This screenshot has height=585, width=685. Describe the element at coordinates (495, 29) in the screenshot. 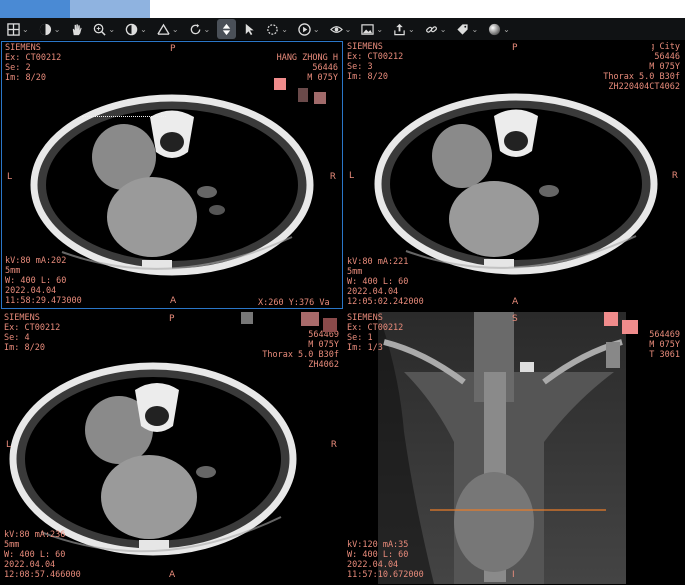

I see `sphere-icon` at that location.